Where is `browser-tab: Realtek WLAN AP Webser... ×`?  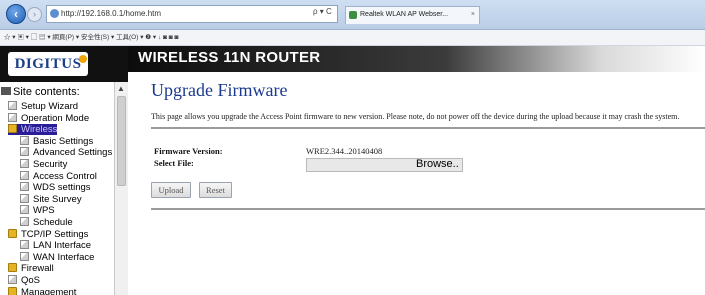 browser-tab: Realtek WLAN AP Webser... × is located at coordinates (412, 15).